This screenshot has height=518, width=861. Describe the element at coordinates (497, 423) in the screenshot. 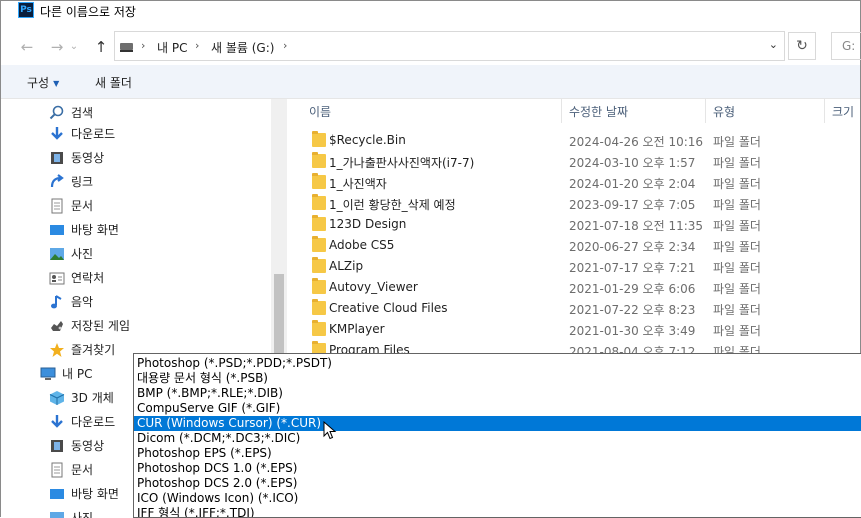

I see `format-option-selected: CUR (Windows Cursor) (*.CUR)` at that location.